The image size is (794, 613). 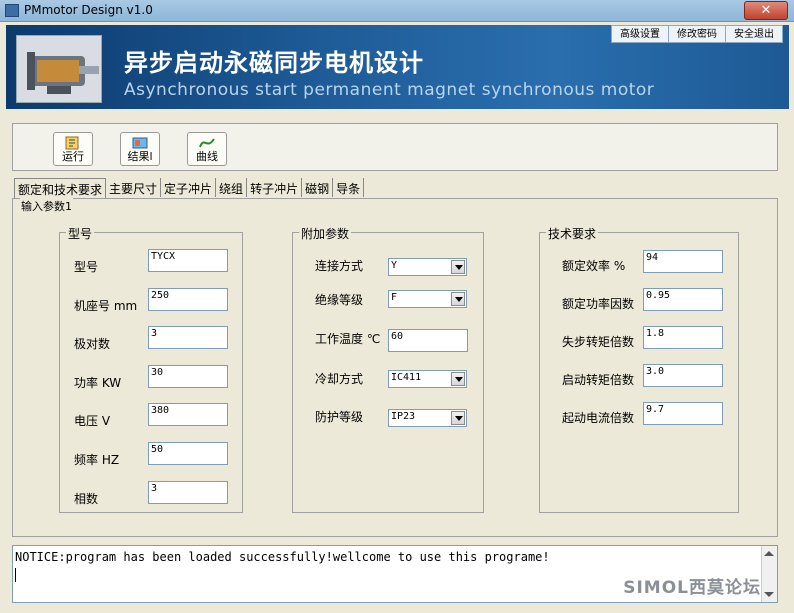 I want to click on scroll-up-icon, so click(x=769, y=553).